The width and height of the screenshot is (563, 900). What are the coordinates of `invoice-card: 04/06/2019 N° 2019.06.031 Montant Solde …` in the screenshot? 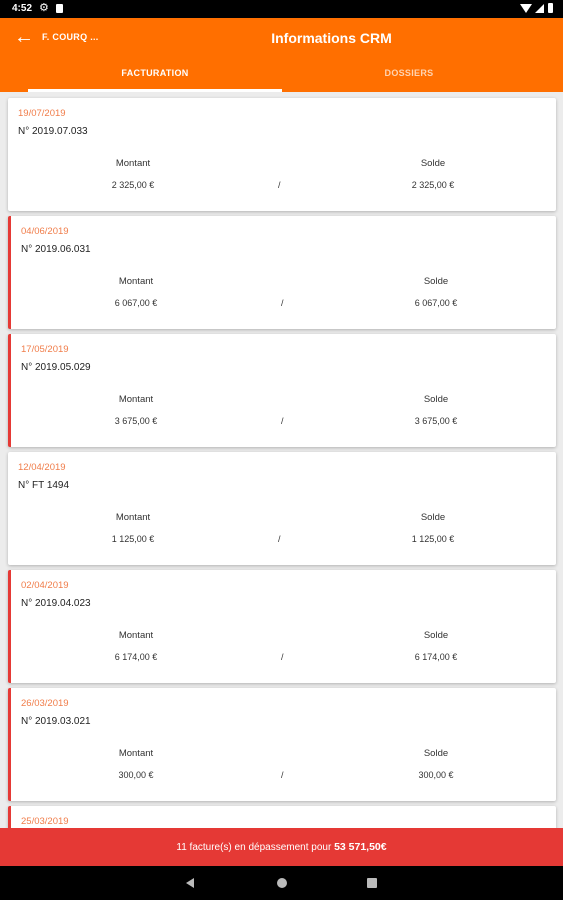 It's located at (282, 272).